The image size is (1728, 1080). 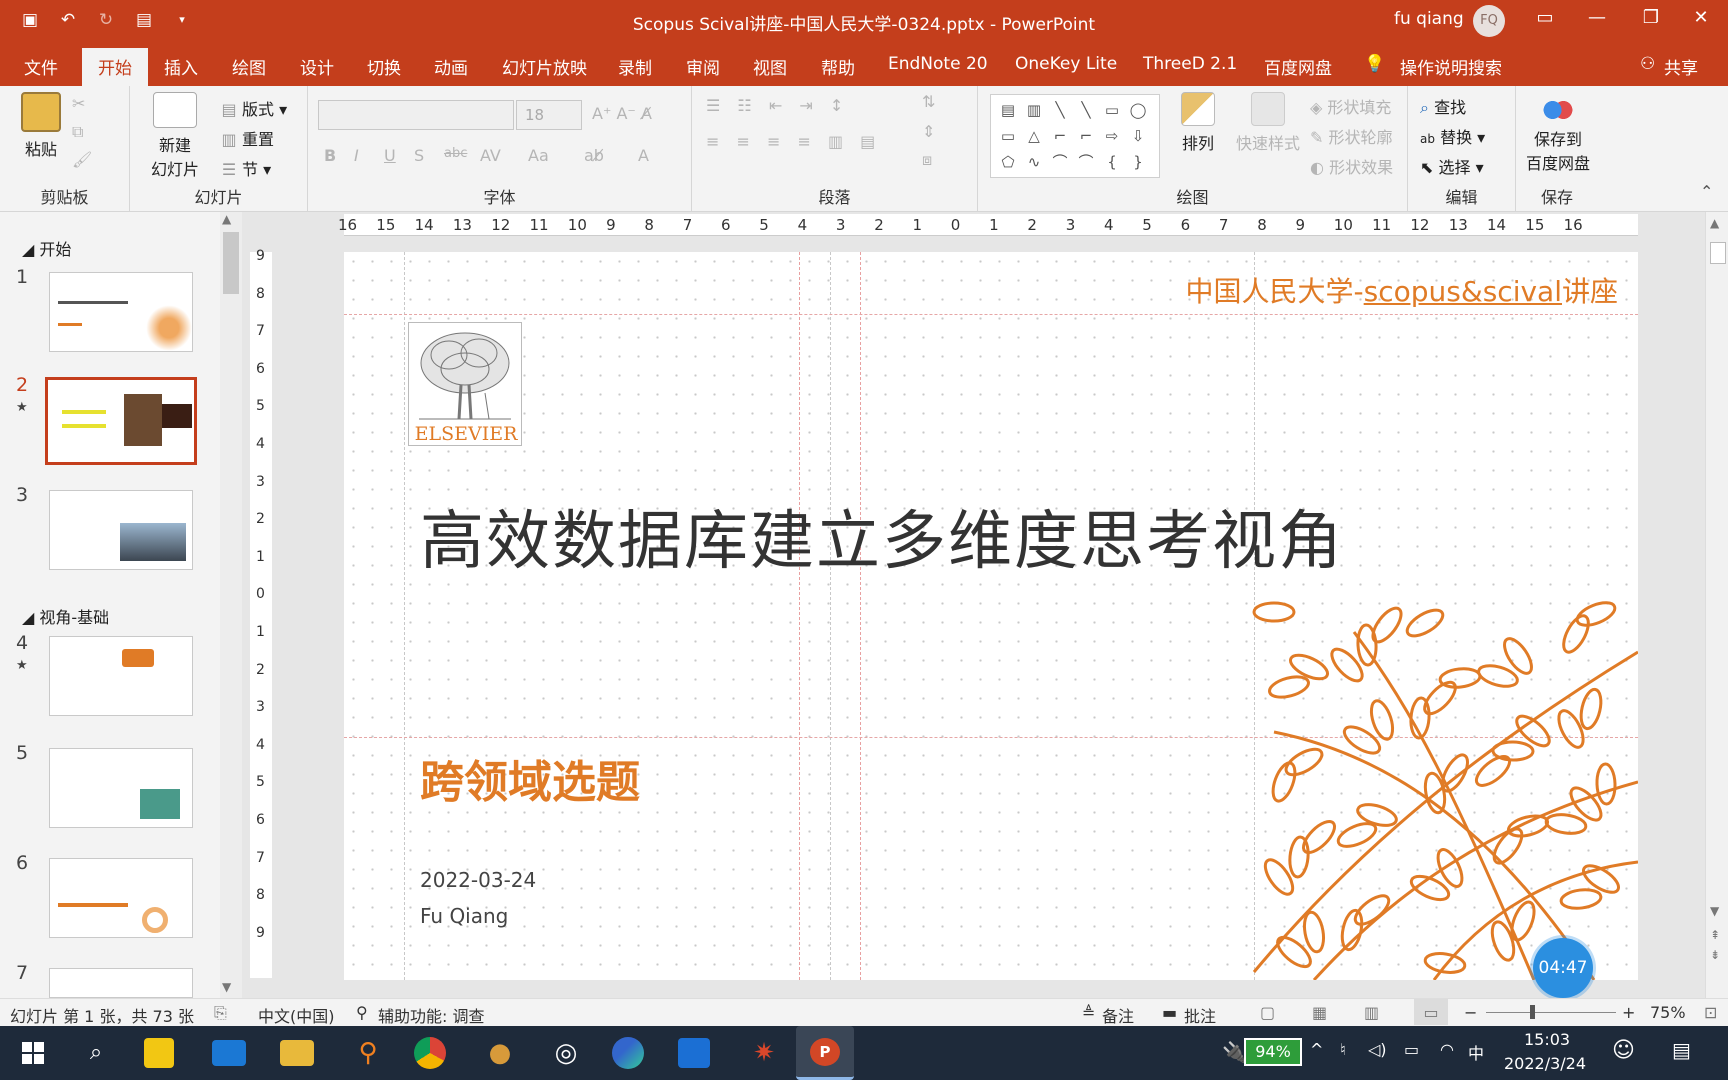 I want to click on notifications-icon: ▤, so click(x=1681, y=1050).